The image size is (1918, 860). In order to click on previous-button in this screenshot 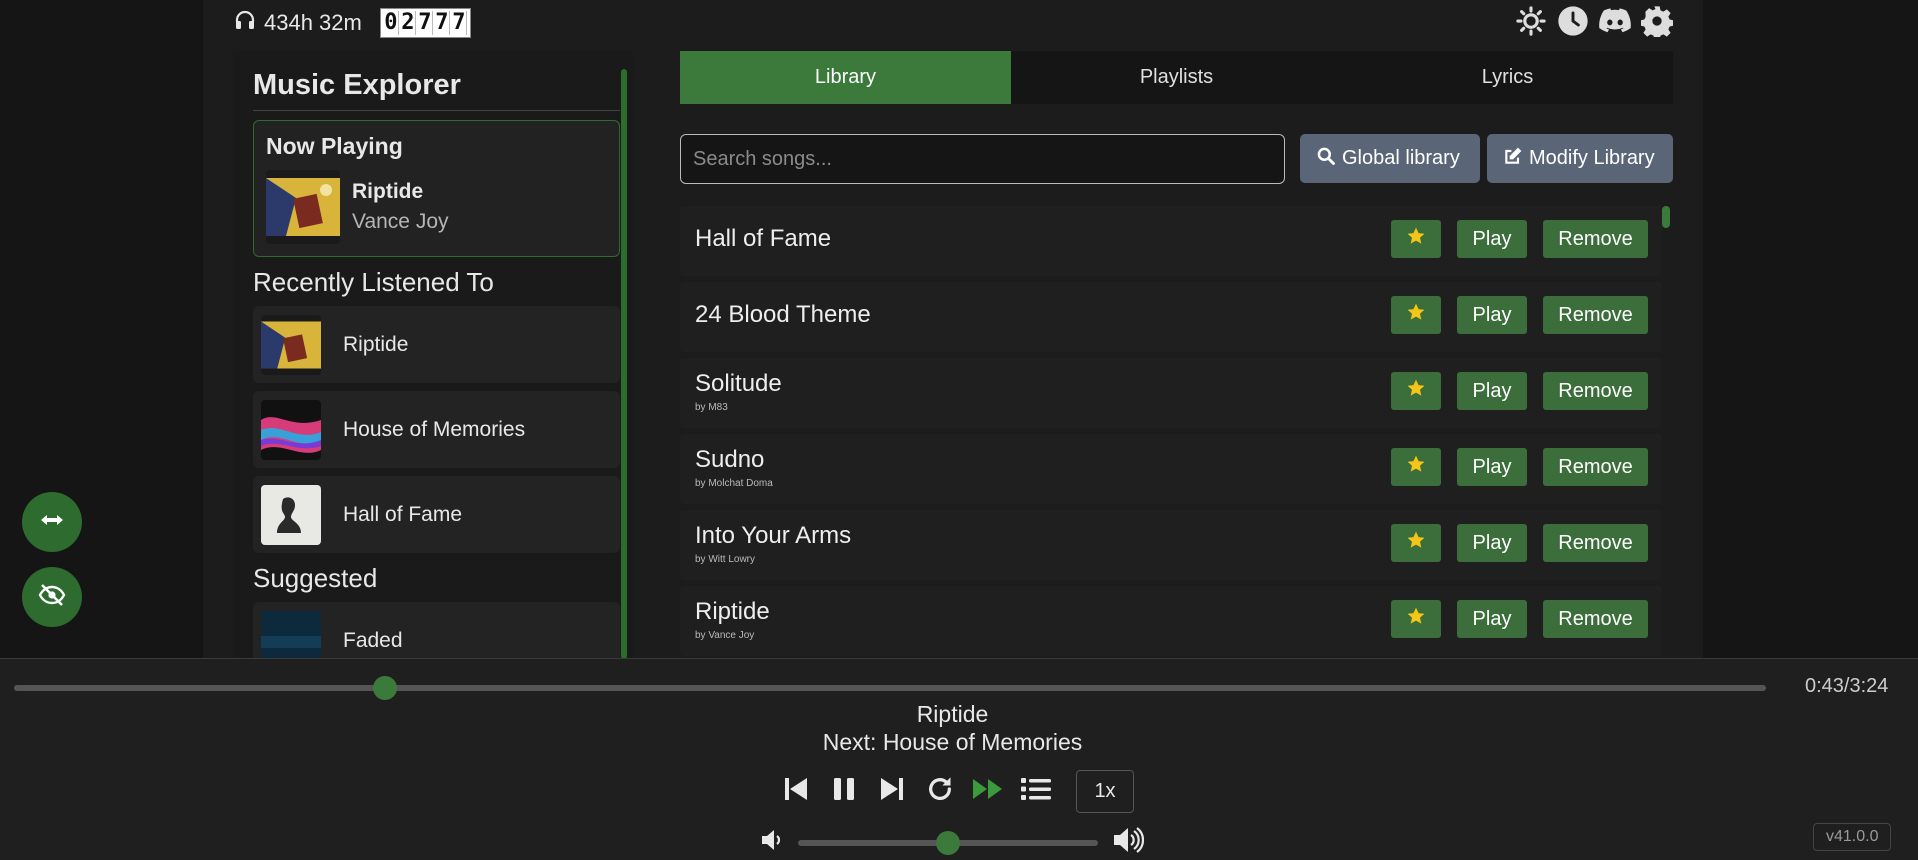, I will do `click(796, 792)`.